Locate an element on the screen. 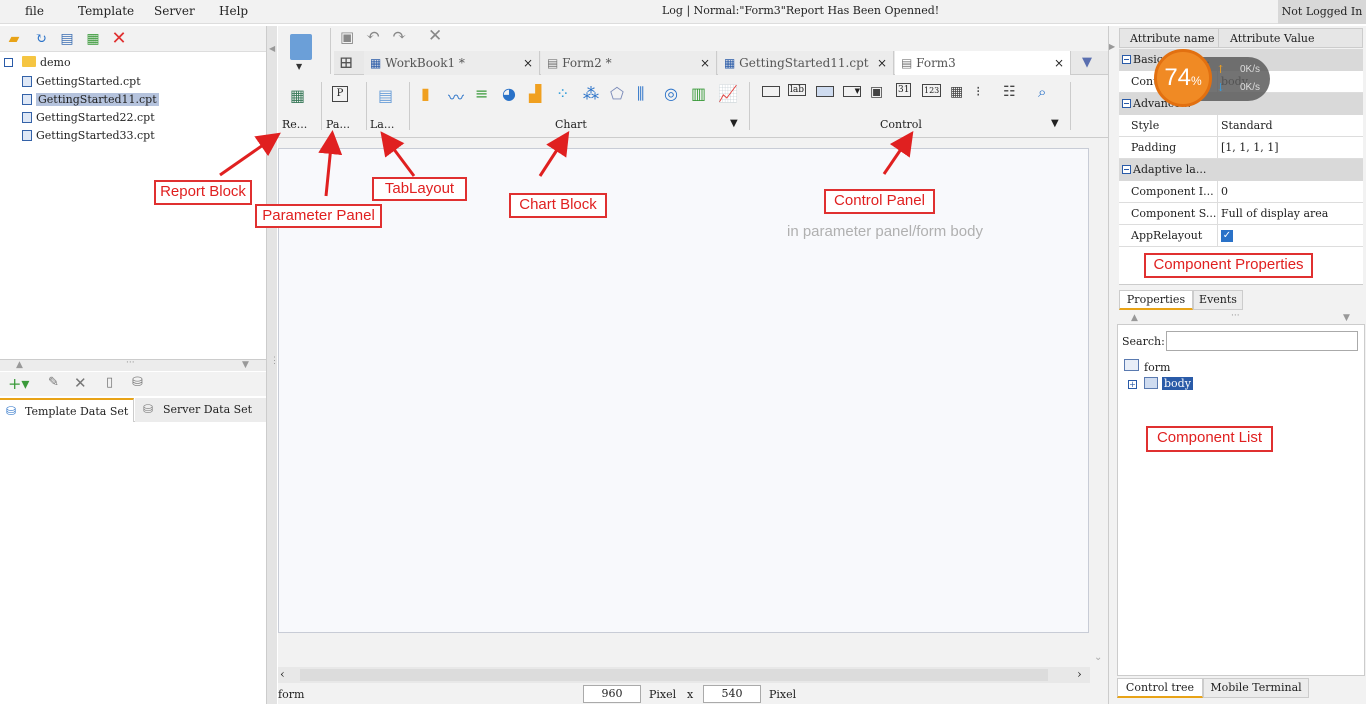 The width and height of the screenshot is (1366, 704). annotation-component-list: Component List is located at coordinates (1209, 439).